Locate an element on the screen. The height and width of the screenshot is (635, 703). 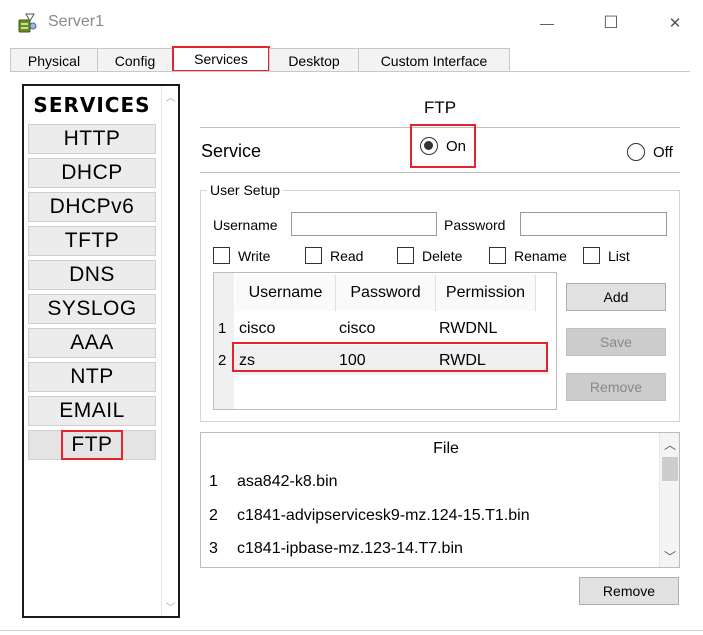
maximize-icon: ☐ is located at coordinates (611, 22).